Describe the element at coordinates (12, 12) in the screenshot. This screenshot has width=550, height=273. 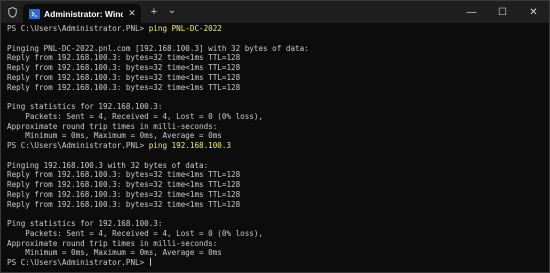
I see `admin-shield-icon` at that location.